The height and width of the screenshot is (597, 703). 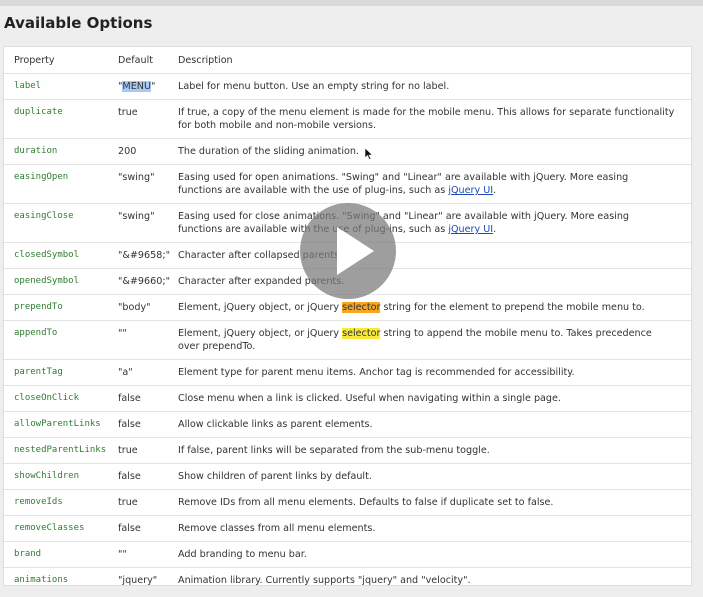 What do you see at coordinates (434, 554) in the screenshot?
I see `description: Add branding to menu bar.` at bounding box center [434, 554].